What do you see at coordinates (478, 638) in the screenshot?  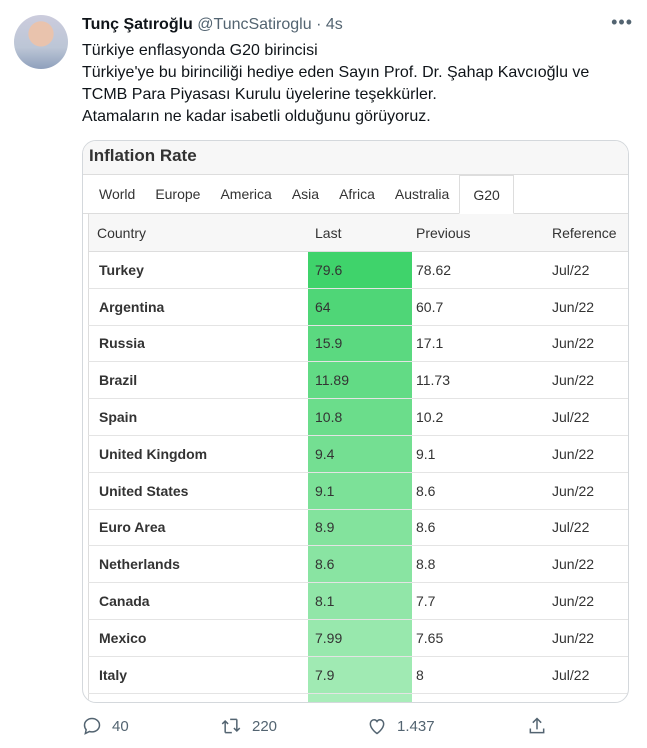 I see `previous-cell: 7.65` at bounding box center [478, 638].